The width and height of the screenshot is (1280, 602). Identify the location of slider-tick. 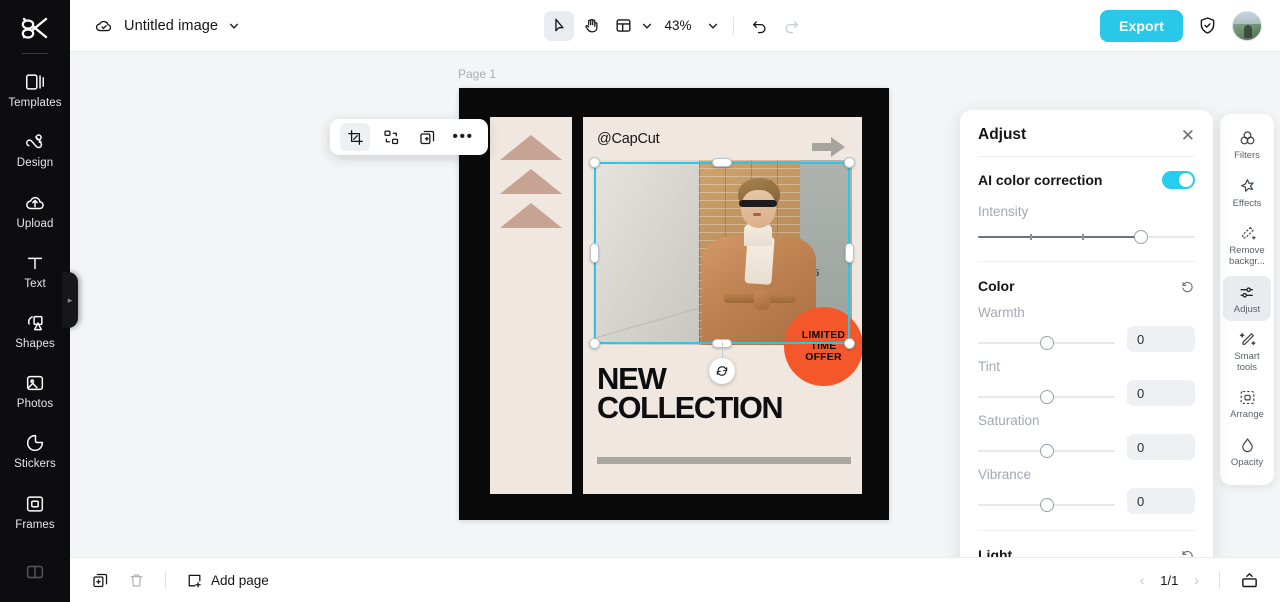
(1031, 237).